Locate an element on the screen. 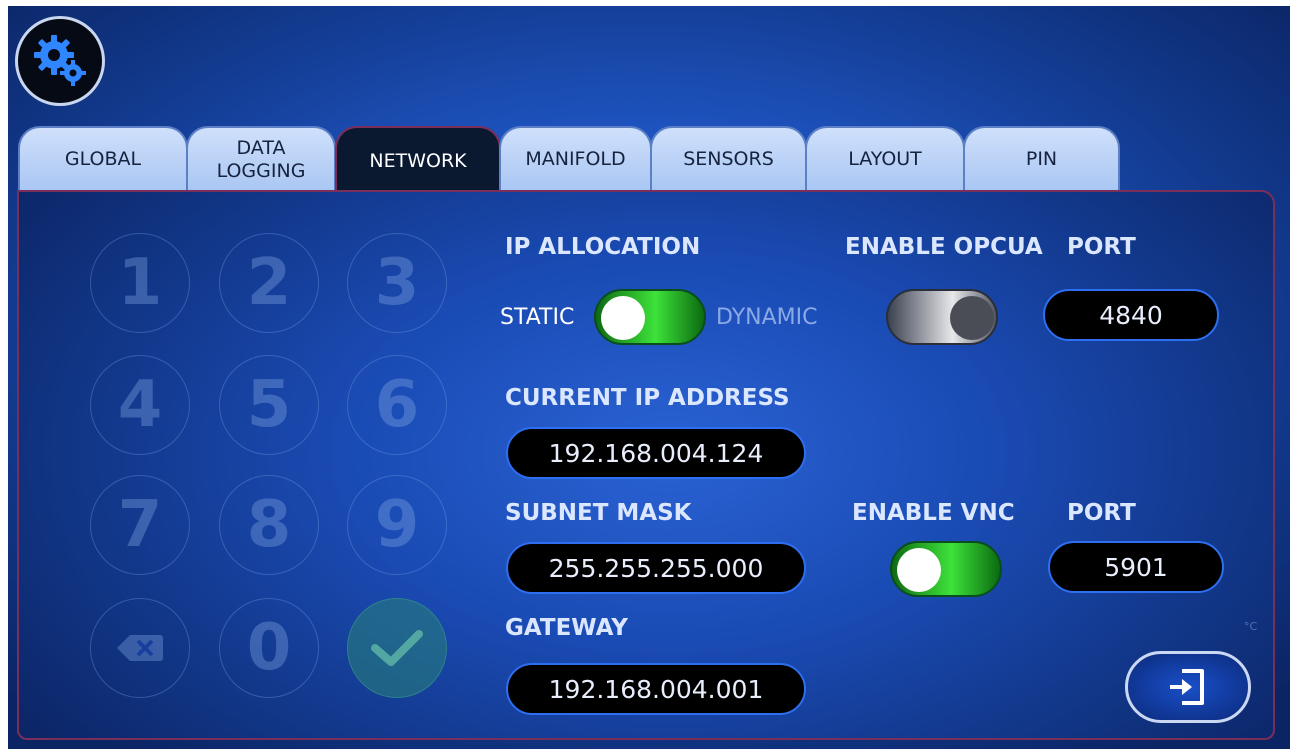 The height and width of the screenshot is (749, 1290). tab-data-logging: DATA LOGGING is located at coordinates (261, 158).